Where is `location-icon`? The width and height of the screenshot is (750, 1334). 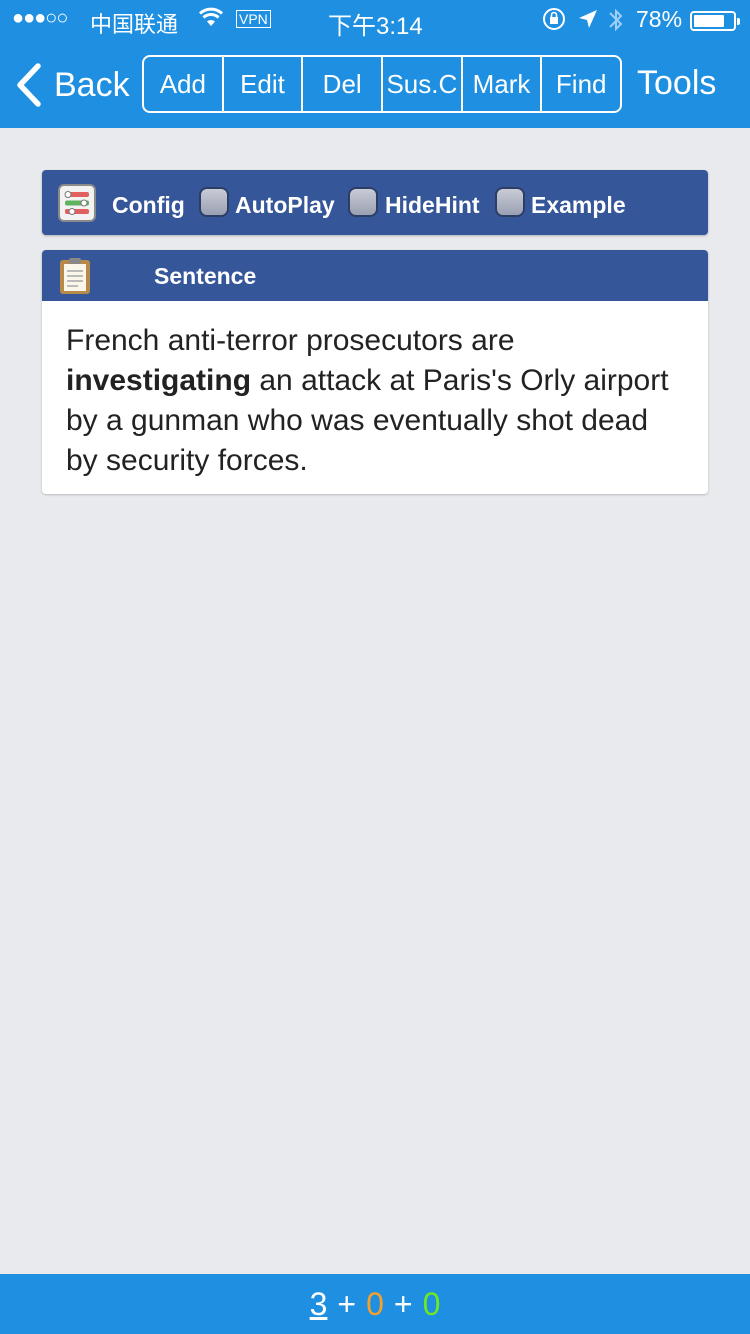 location-icon is located at coordinates (588, 22).